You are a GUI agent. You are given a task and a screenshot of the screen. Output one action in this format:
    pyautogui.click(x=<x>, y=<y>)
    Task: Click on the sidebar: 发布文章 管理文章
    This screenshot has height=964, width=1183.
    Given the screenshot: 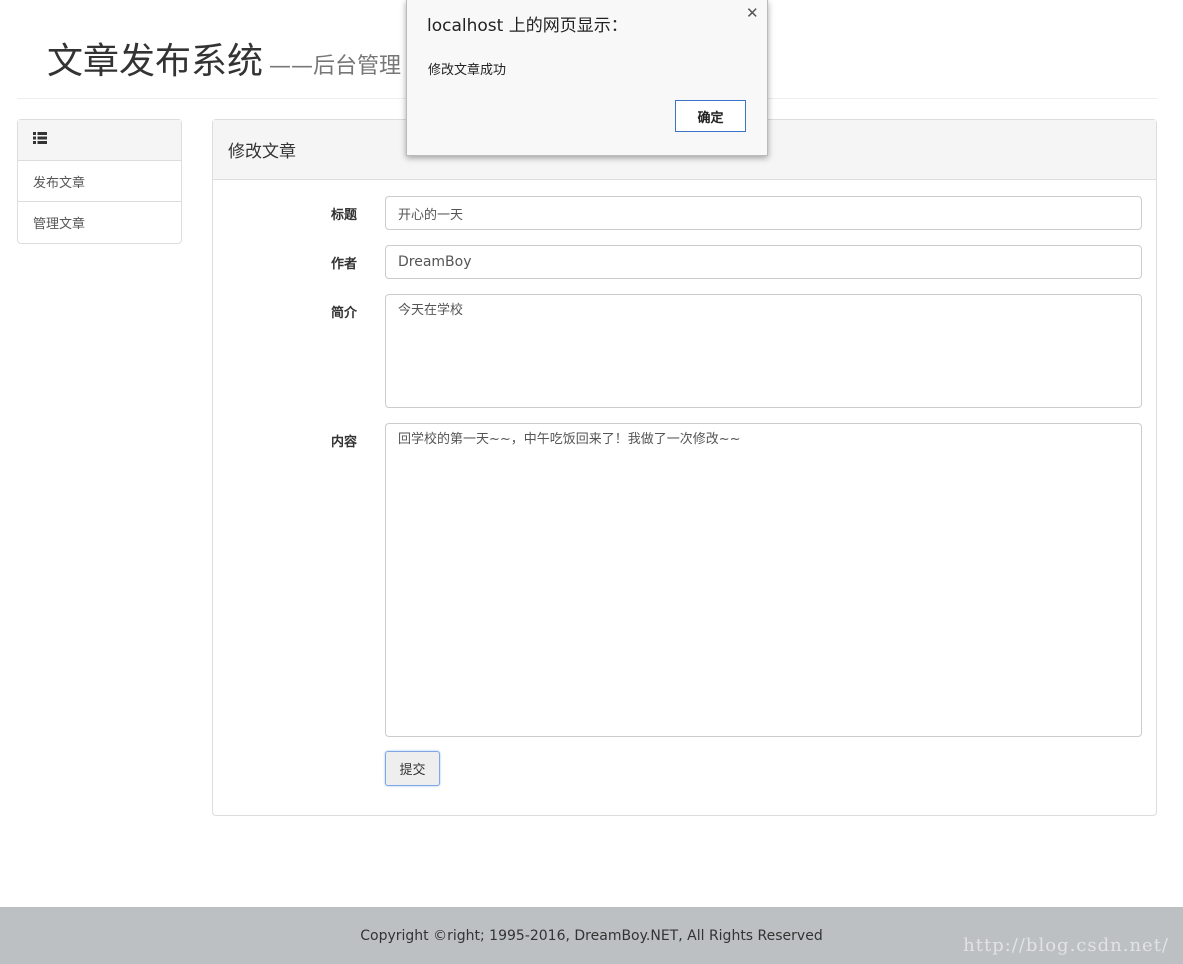 What is the action you would take?
    pyautogui.click(x=99, y=181)
    